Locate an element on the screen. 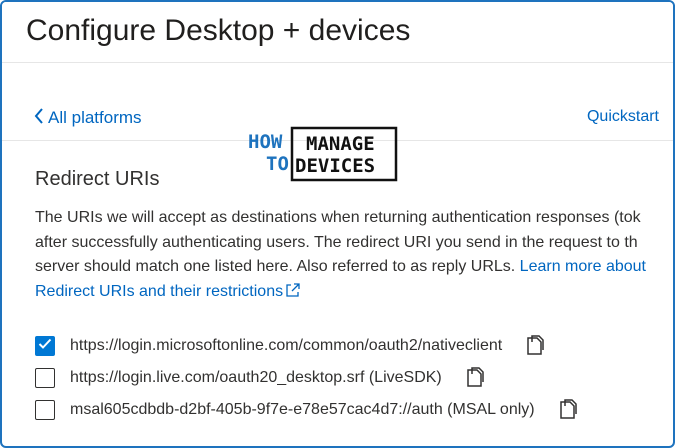 The image size is (675, 448). uri-checkbox-livesdk is located at coordinates (45, 377).